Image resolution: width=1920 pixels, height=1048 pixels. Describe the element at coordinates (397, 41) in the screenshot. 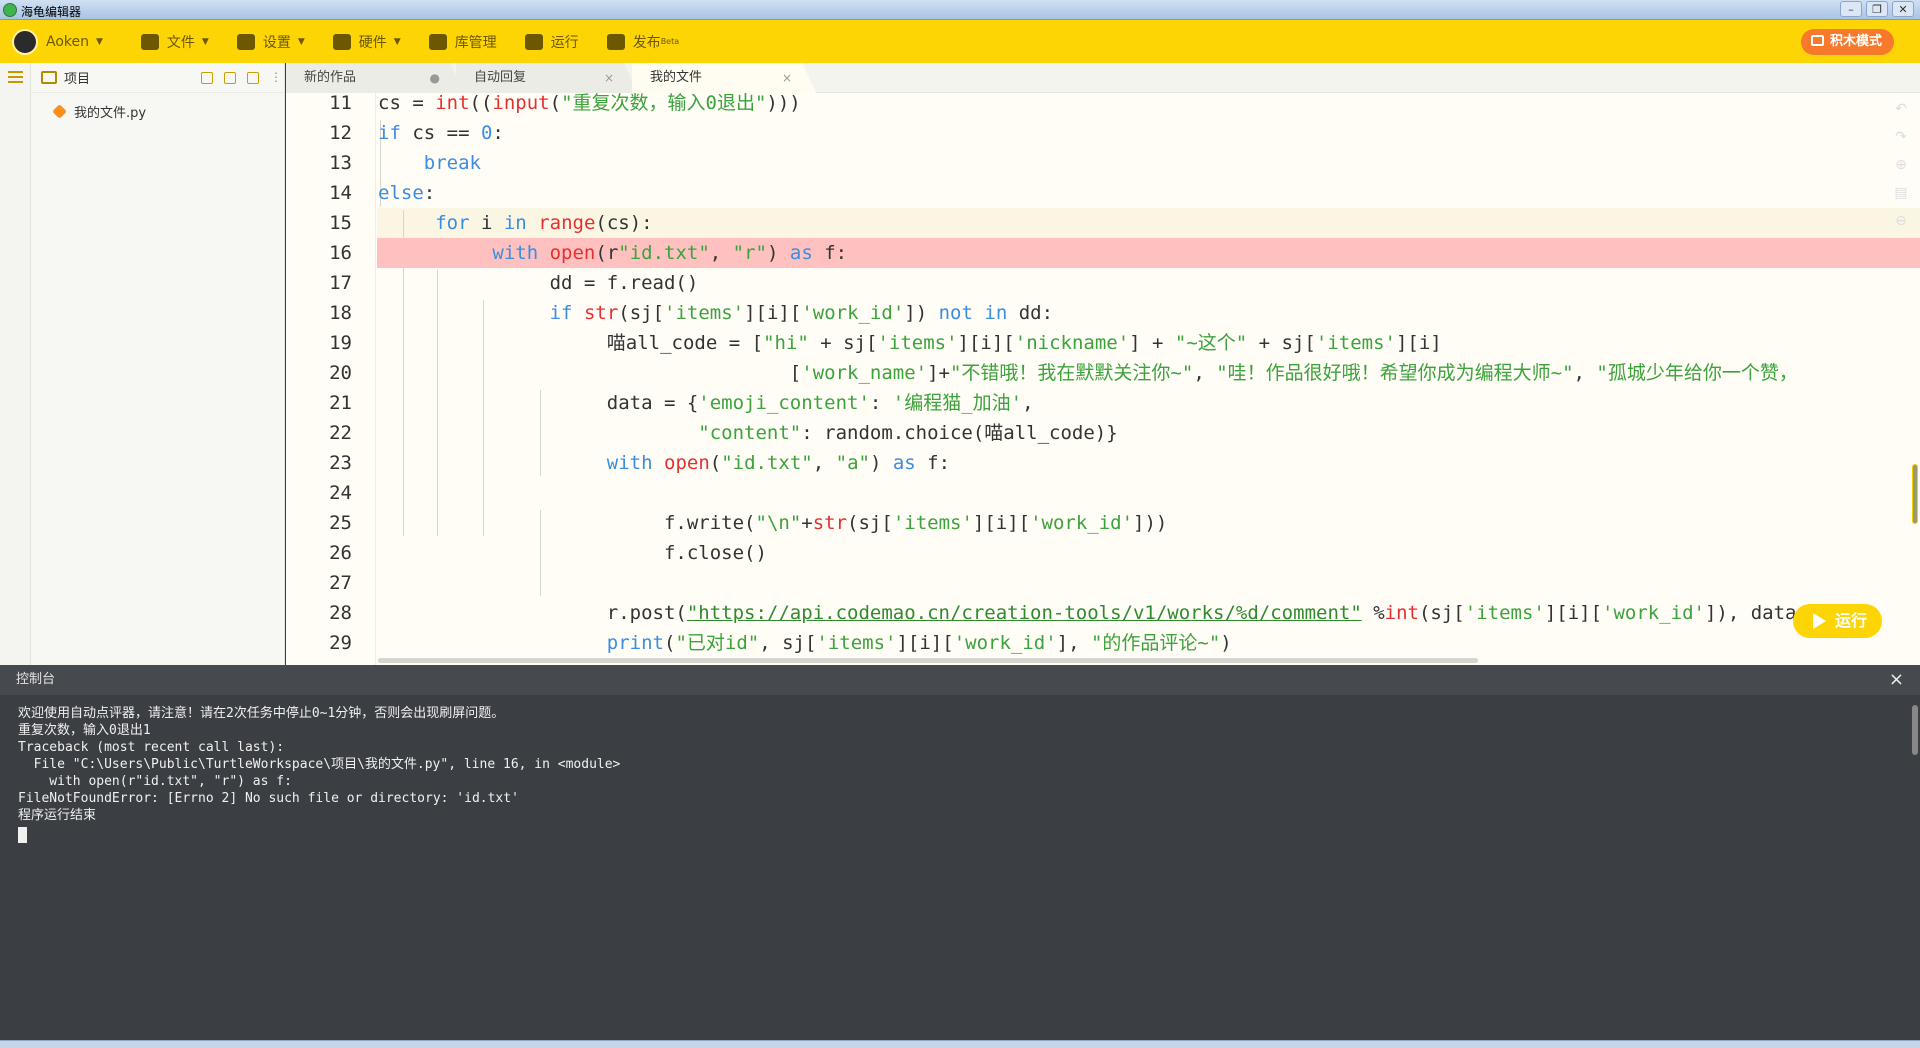

I see `chevron-down-icon: ▼` at that location.